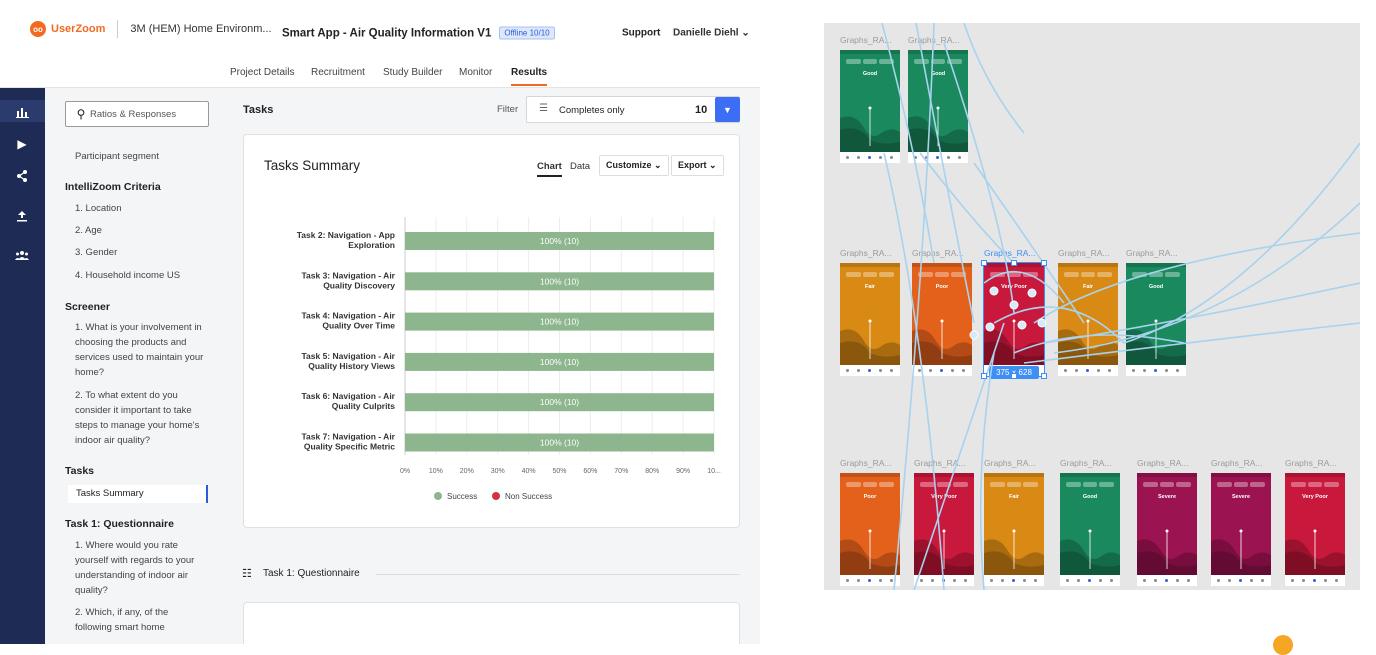 This screenshot has width=1376, height=655. I want to click on x-tick-label: 60%, so click(590, 471).